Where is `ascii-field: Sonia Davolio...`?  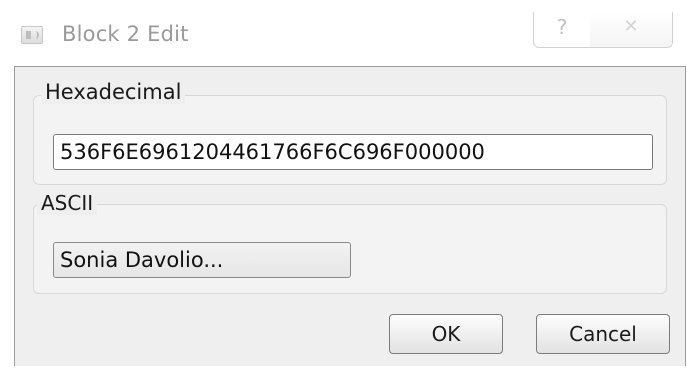 ascii-field: Sonia Davolio... is located at coordinates (202, 260).